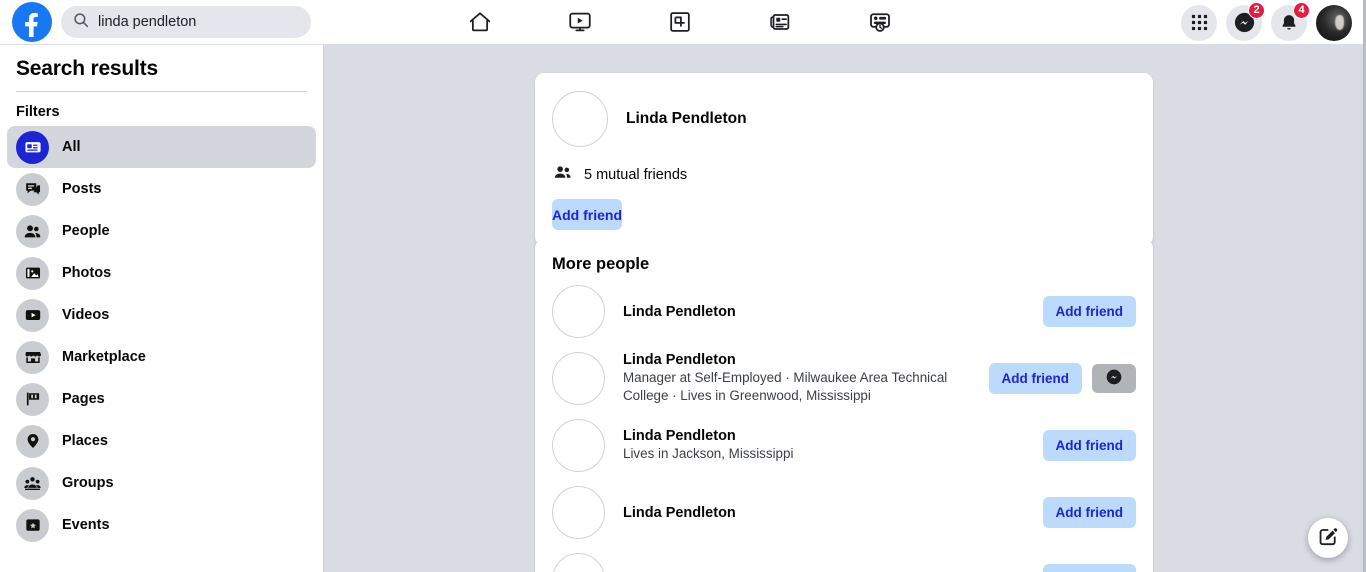 This screenshot has width=1366, height=572. I want to click on message-button, so click(1114, 378).